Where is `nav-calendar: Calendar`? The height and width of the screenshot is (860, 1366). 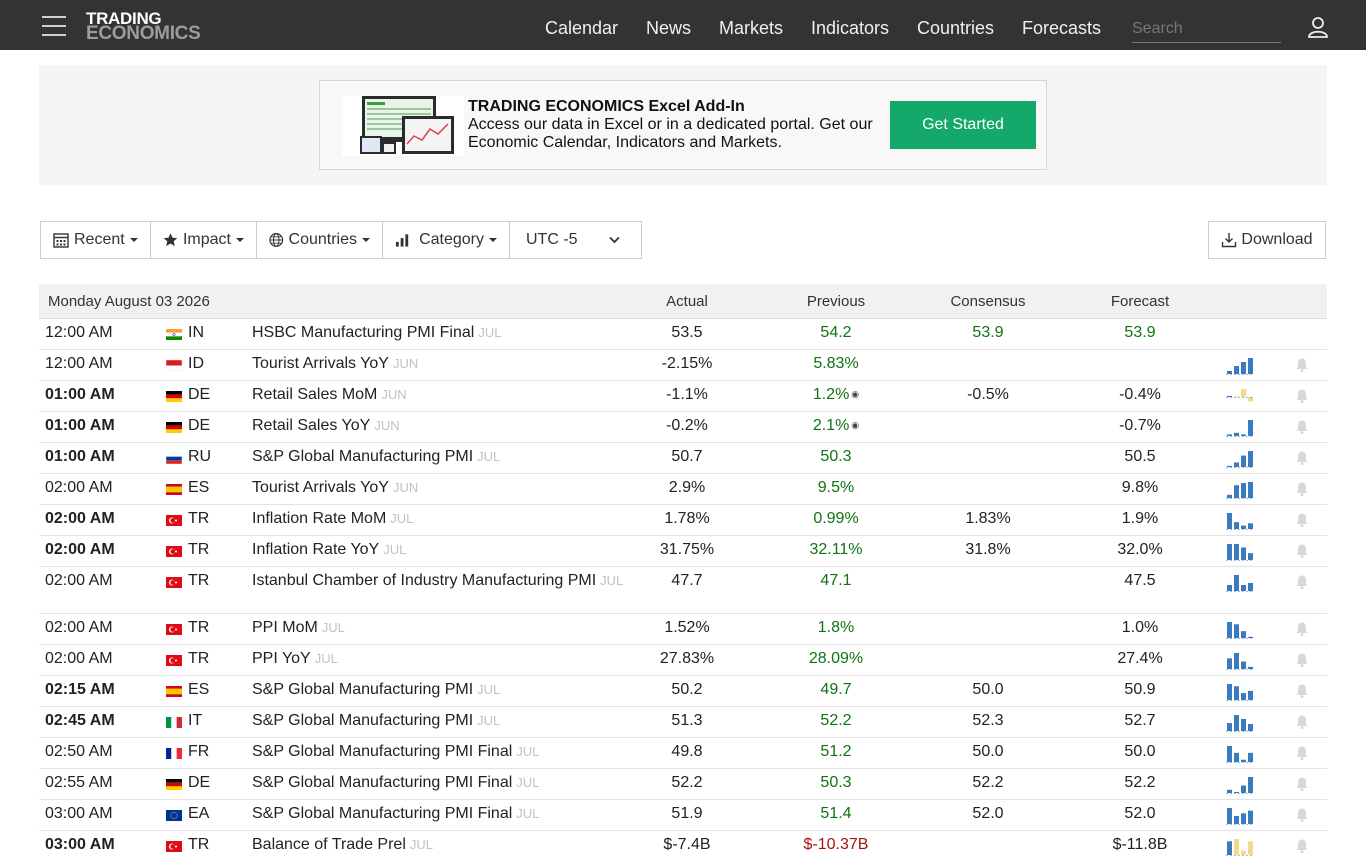
nav-calendar: Calendar is located at coordinates (581, 28).